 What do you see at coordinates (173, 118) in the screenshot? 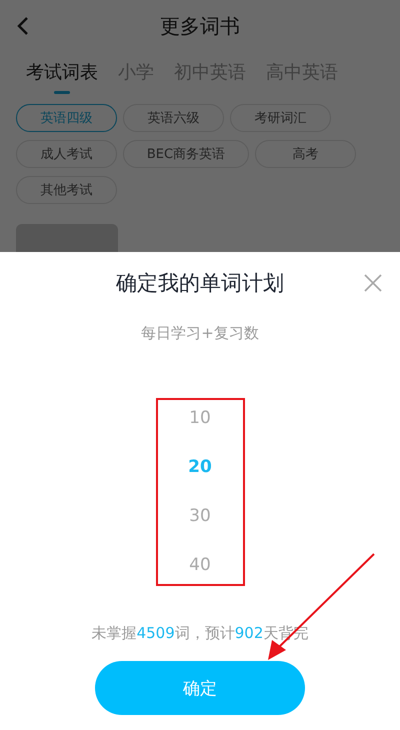
I see `exam-chip: 英语六级` at bounding box center [173, 118].